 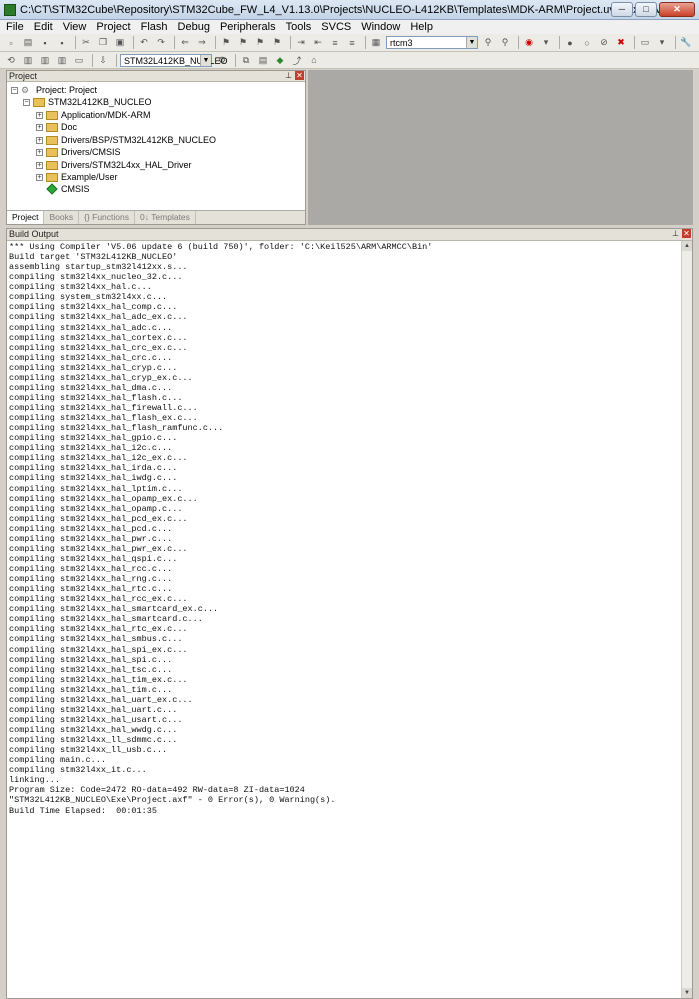 What do you see at coordinates (380, 27) in the screenshot?
I see `menu-window: Window` at bounding box center [380, 27].